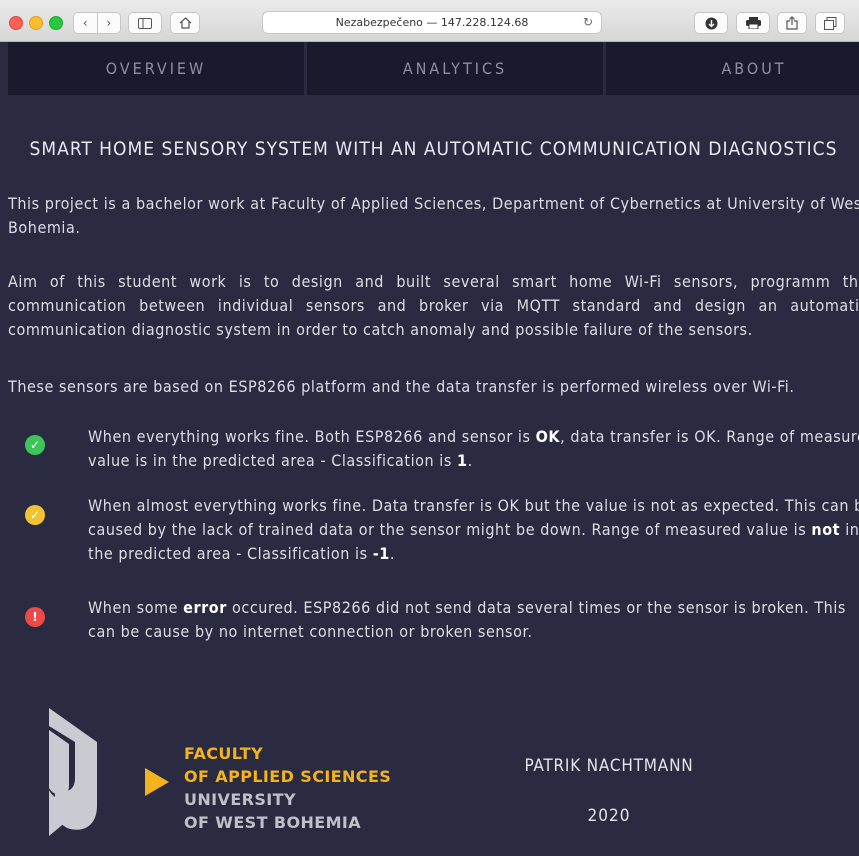 The height and width of the screenshot is (856, 859). What do you see at coordinates (35, 617) in the screenshot?
I see `exclamation-icon: !` at bounding box center [35, 617].